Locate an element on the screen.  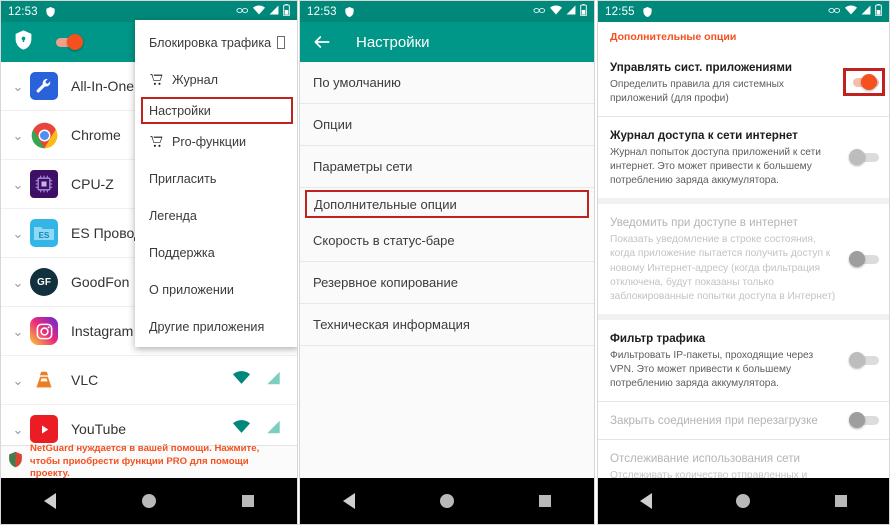
master-enable-switch is located at coordinates (71, 42).